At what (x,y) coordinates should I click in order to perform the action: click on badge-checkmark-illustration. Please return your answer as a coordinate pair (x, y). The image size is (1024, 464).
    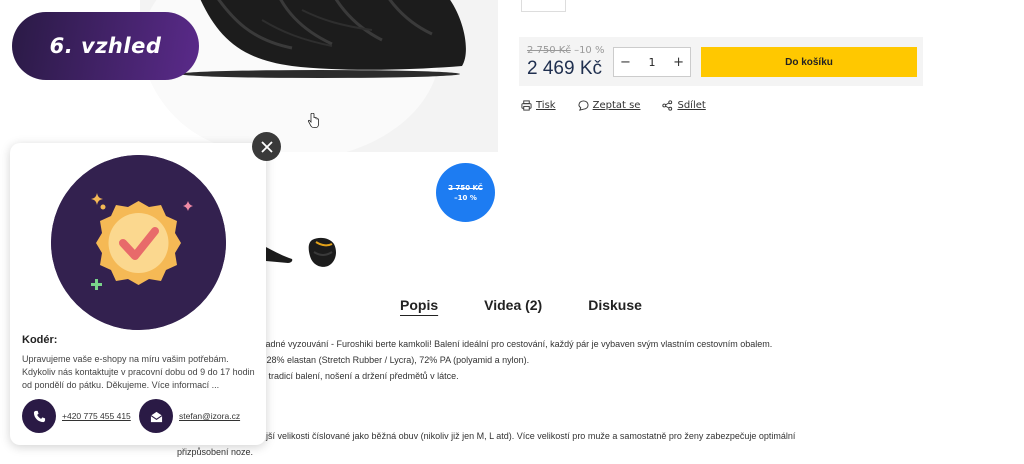
    Looking at the image, I should click on (138, 242).